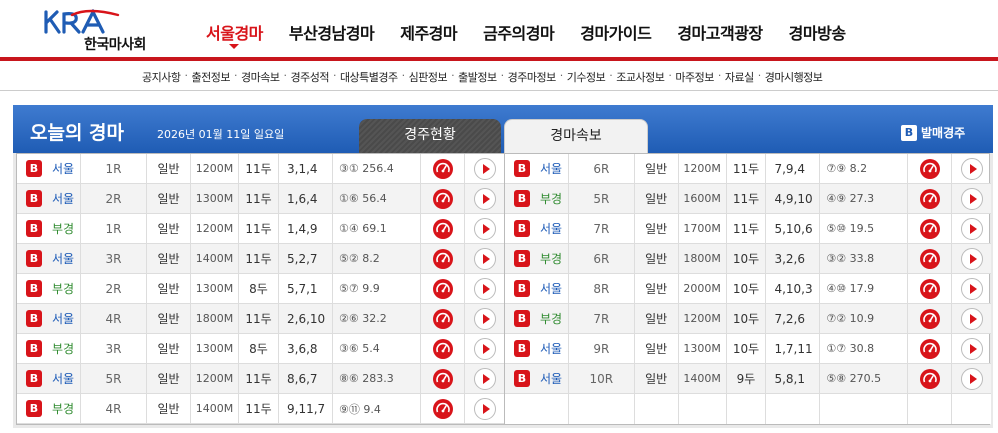 This screenshot has height=433, width=998. Describe the element at coordinates (260, 318) in the screenshot. I see `table-row: B 서울 4R 일반 1800M 11두 2,6,10 ②⑥ 32.2` at that location.